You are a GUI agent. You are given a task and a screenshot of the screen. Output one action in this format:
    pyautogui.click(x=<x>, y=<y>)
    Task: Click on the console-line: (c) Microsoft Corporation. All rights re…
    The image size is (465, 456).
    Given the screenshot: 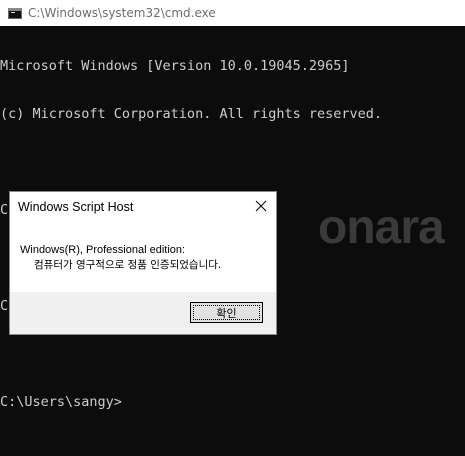 What is the action you would take?
    pyautogui.click(x=191, y=114)
    